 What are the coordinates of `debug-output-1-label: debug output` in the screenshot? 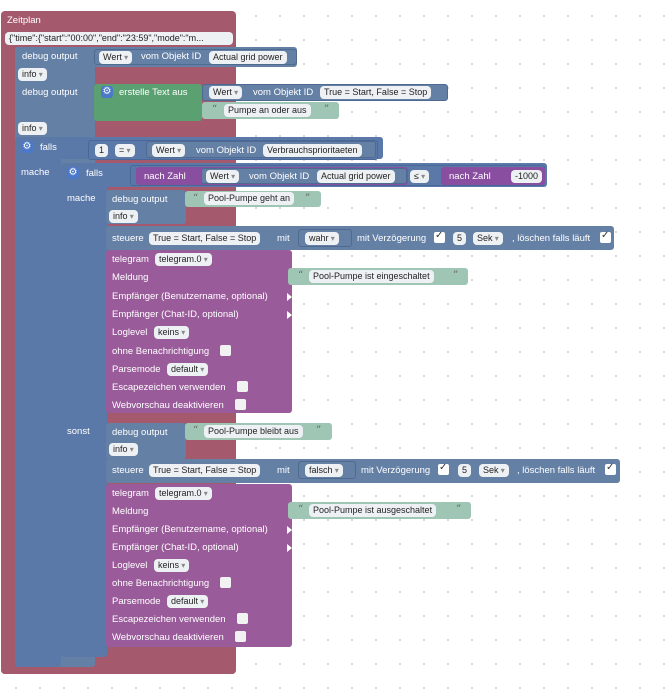 It's located at (50, 56).